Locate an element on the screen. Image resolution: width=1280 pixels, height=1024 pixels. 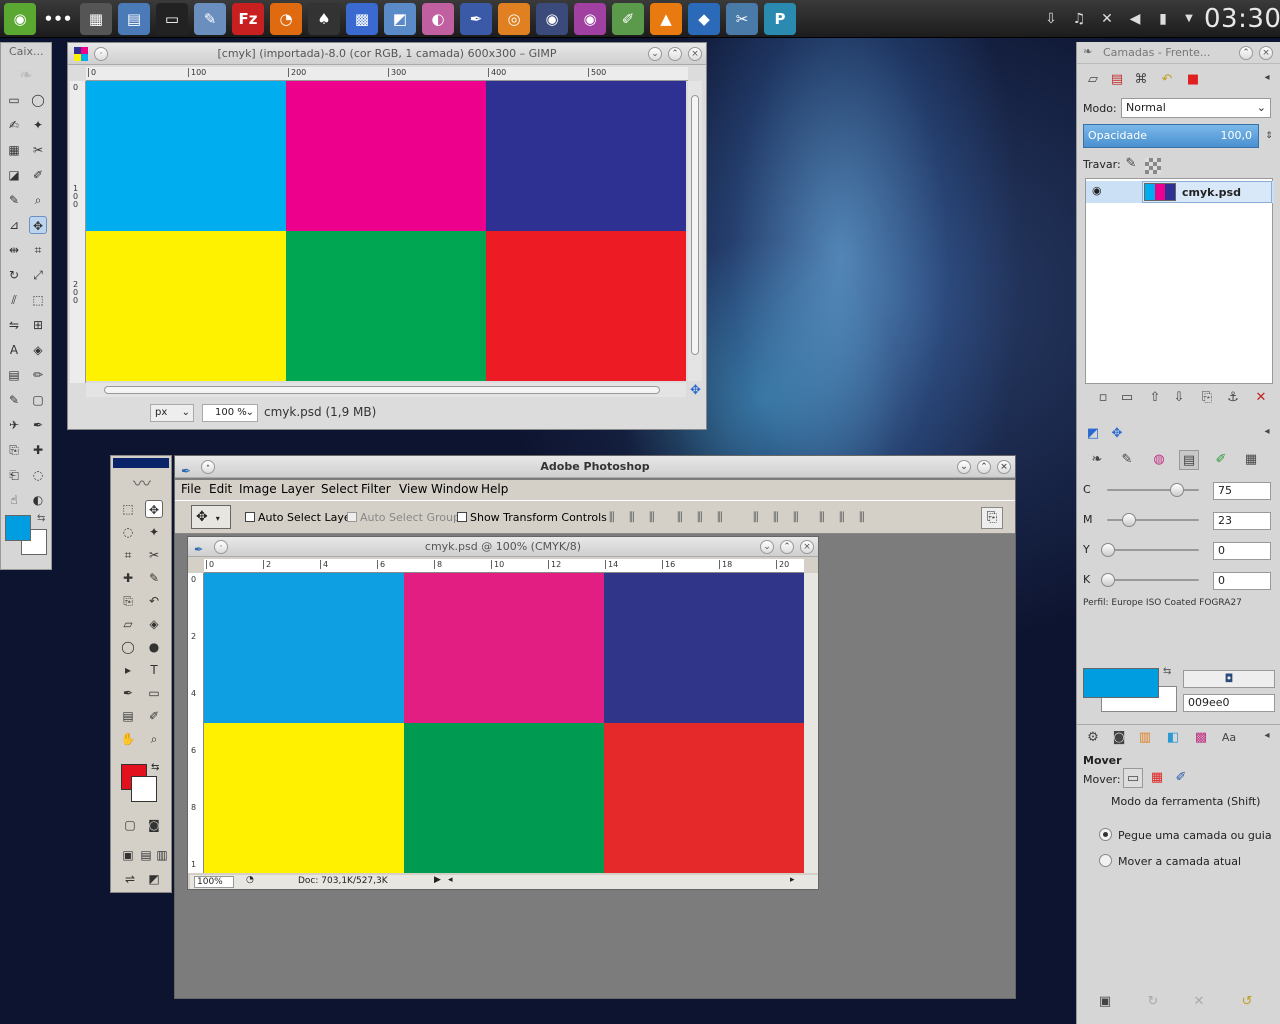
blend-icon: ▤ is located at coordinates (14, 375).